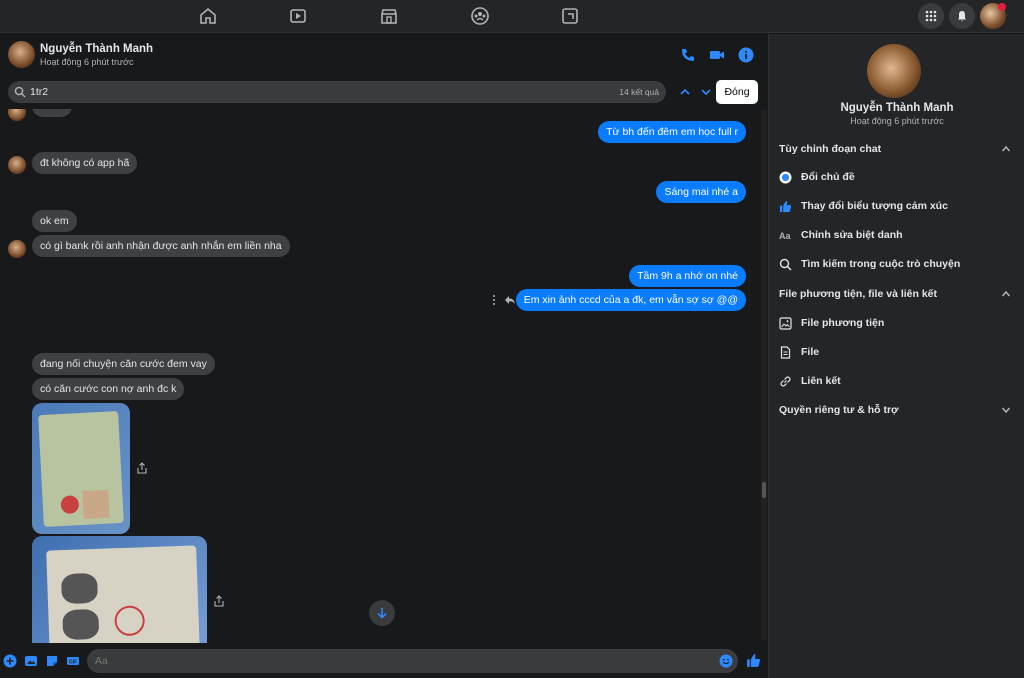 This screenshot has width=1024, height=678. Describe the element at coordinates (510, 300) in the screenshot. I see `reply-icon` at that location.